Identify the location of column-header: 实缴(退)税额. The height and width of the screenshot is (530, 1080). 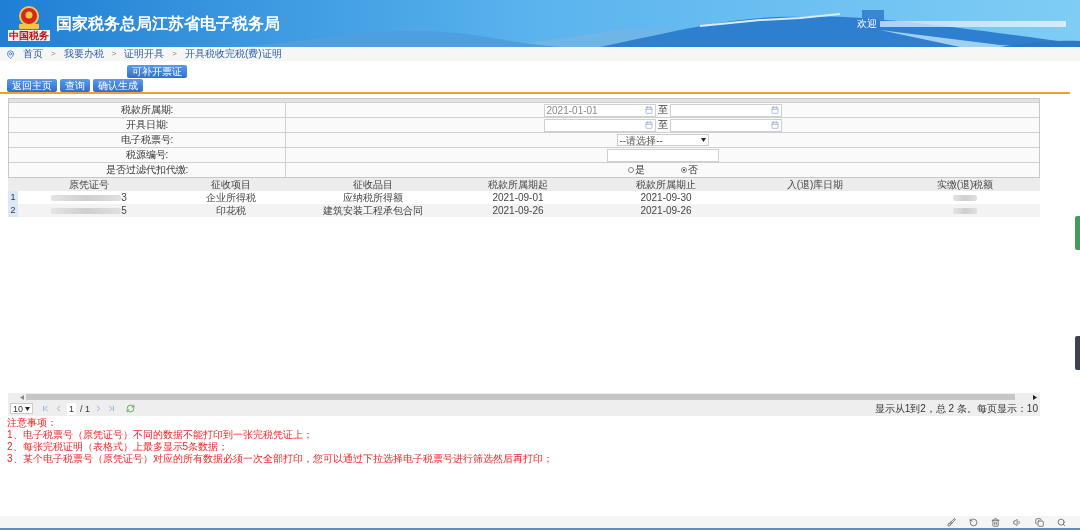
(965, 184).